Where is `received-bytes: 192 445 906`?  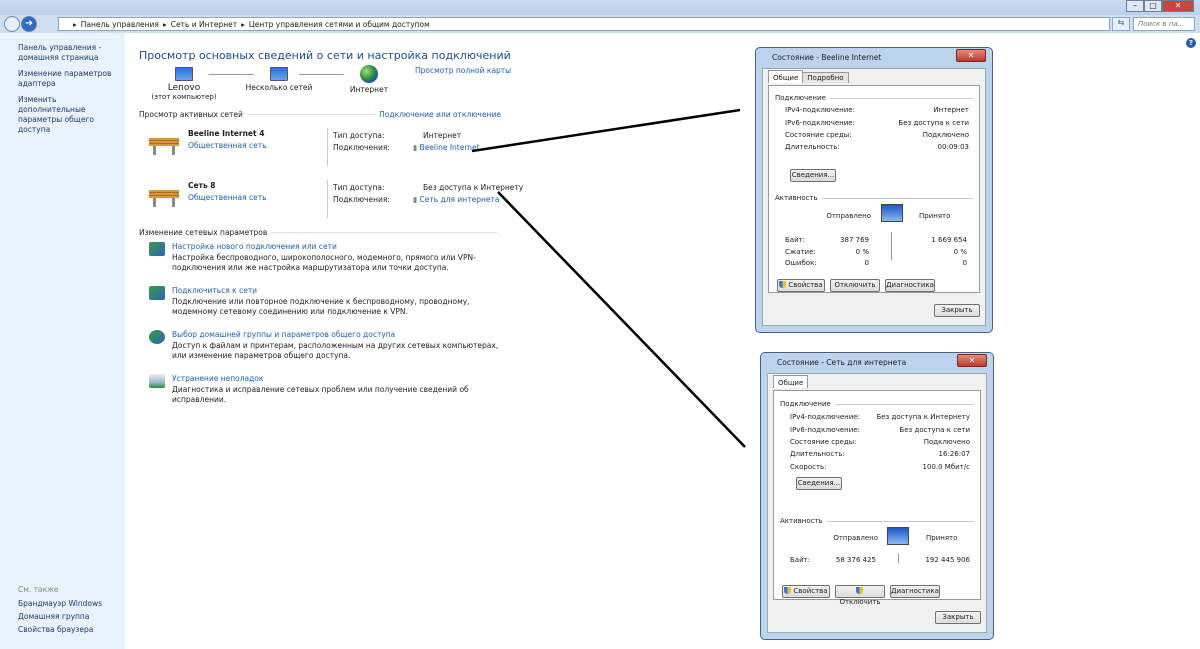
received-bytes: 192 445 906 is located at coordinates (947, 560).